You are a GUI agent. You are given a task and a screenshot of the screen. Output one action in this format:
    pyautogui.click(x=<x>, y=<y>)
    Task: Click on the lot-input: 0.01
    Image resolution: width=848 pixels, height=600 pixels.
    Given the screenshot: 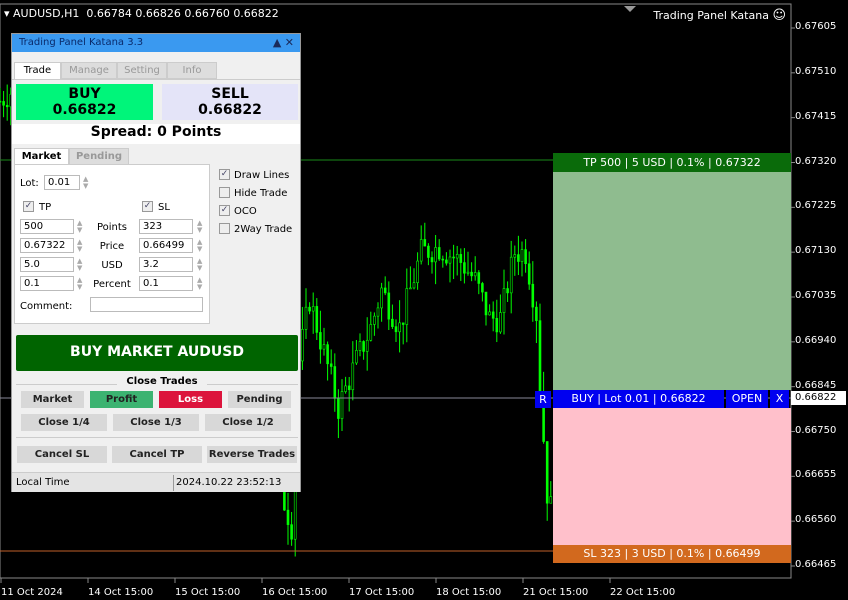 What is the action you would take?
    pyautogui.click(x=62, y=182)
    